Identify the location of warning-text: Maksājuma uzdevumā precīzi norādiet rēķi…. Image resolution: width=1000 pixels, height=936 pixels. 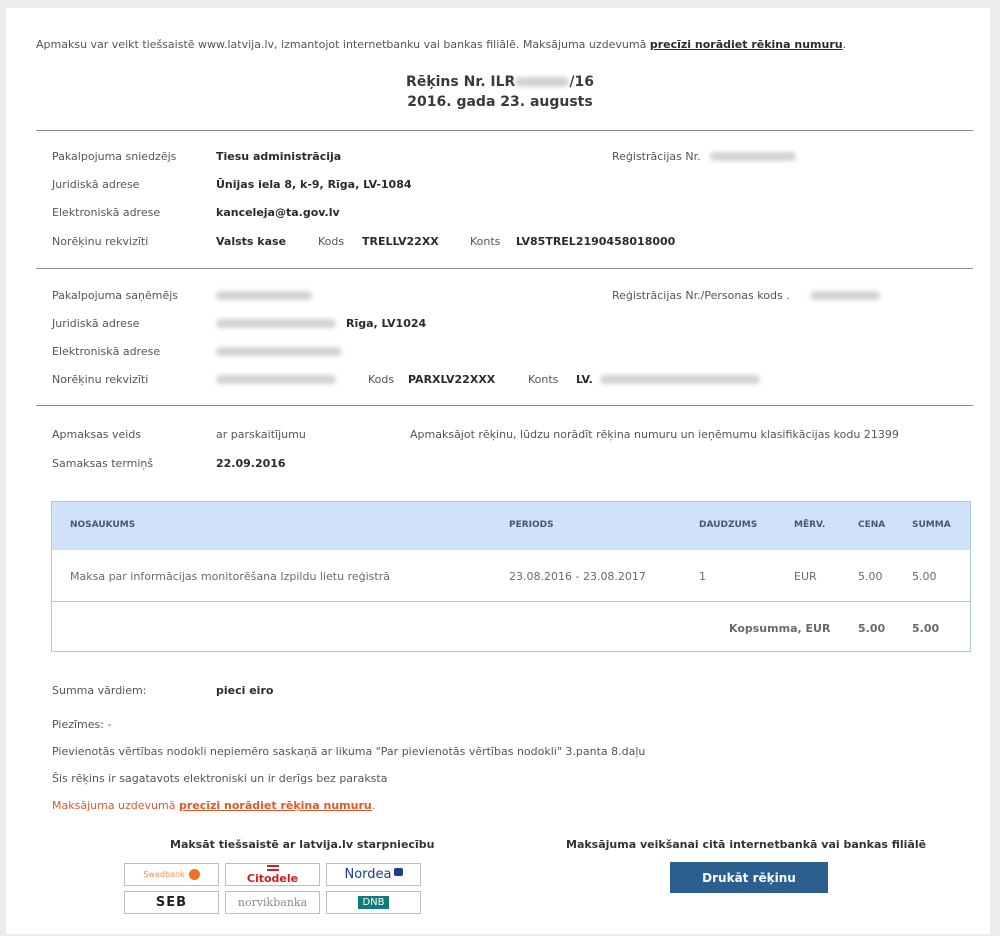
(214, 805).